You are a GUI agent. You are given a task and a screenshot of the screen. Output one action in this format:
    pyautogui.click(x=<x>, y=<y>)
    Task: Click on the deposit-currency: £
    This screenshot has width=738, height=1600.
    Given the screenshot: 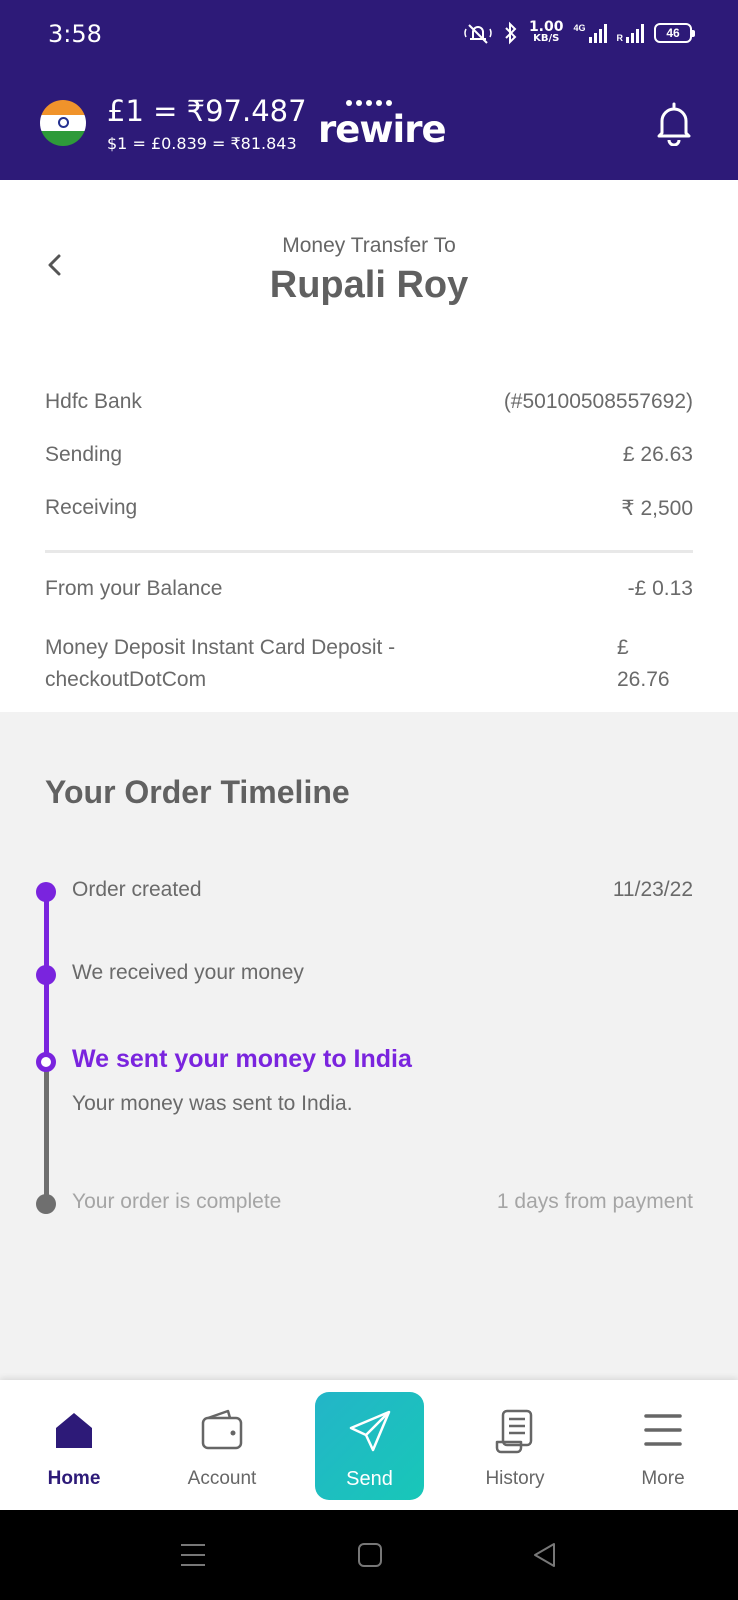 What is the action you would take?
    pyautogui.click(x=623, y=647)
    